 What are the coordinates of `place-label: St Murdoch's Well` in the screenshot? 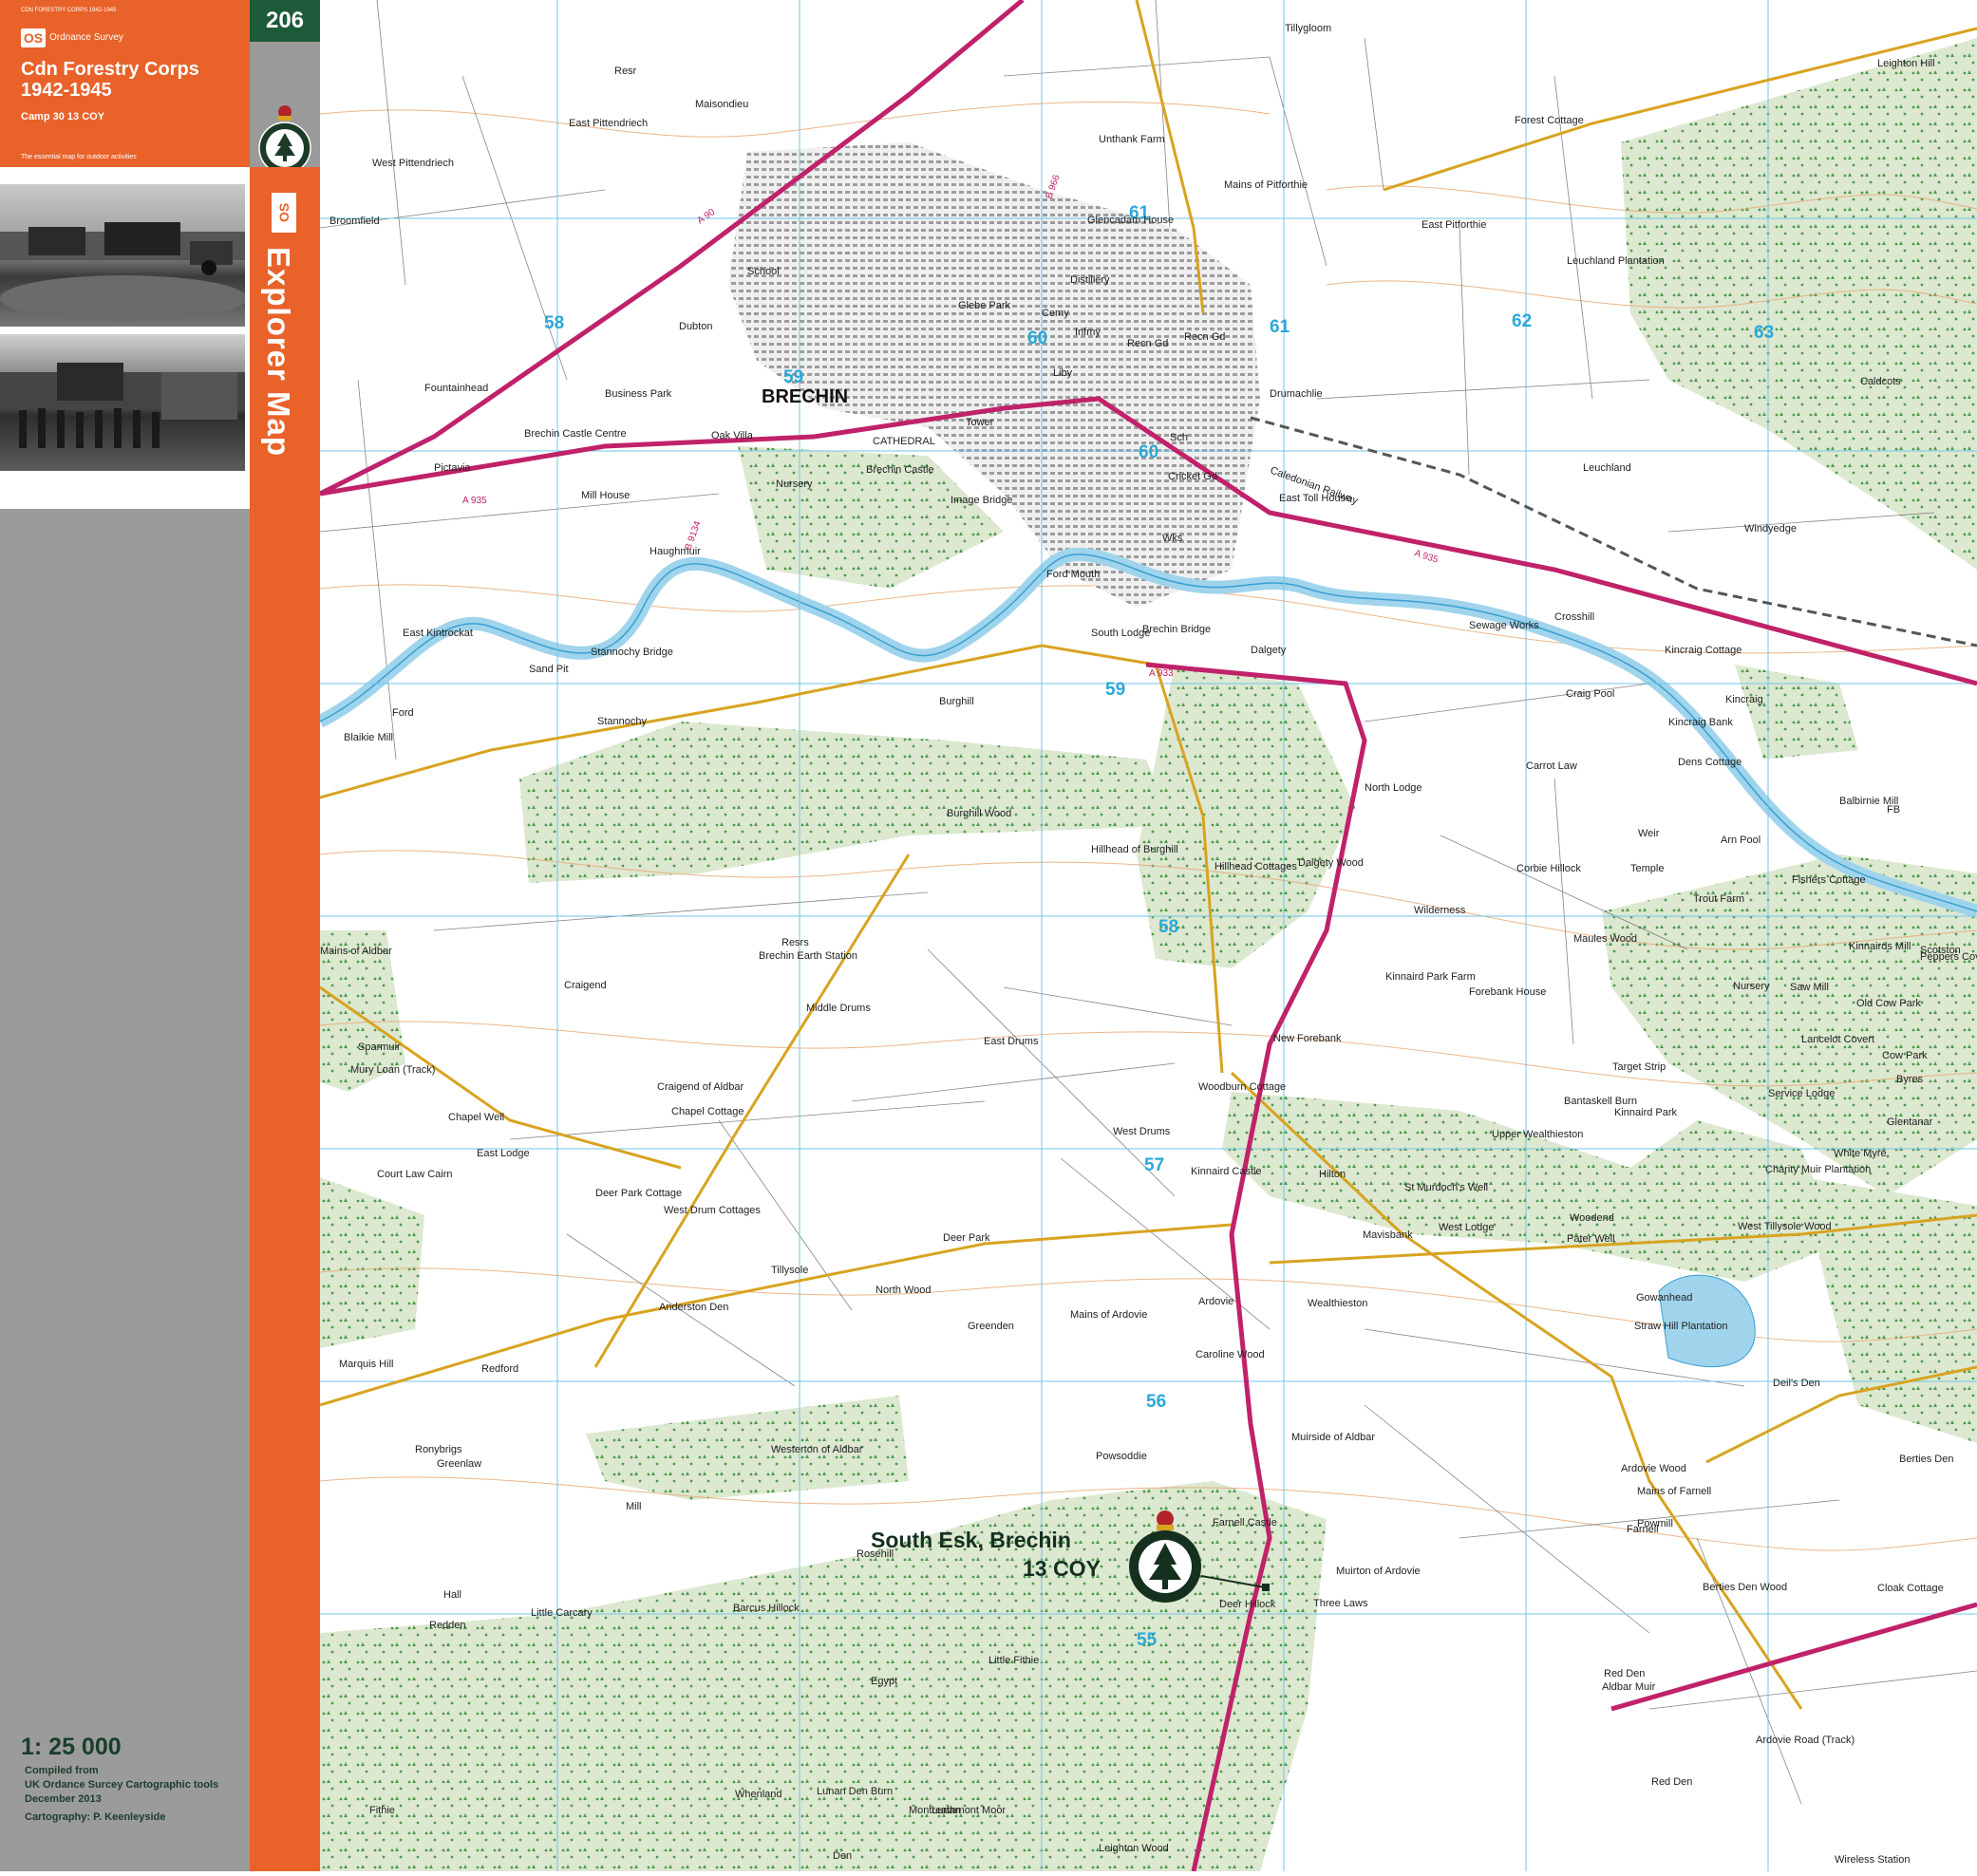 It's located at (1446, 1187).